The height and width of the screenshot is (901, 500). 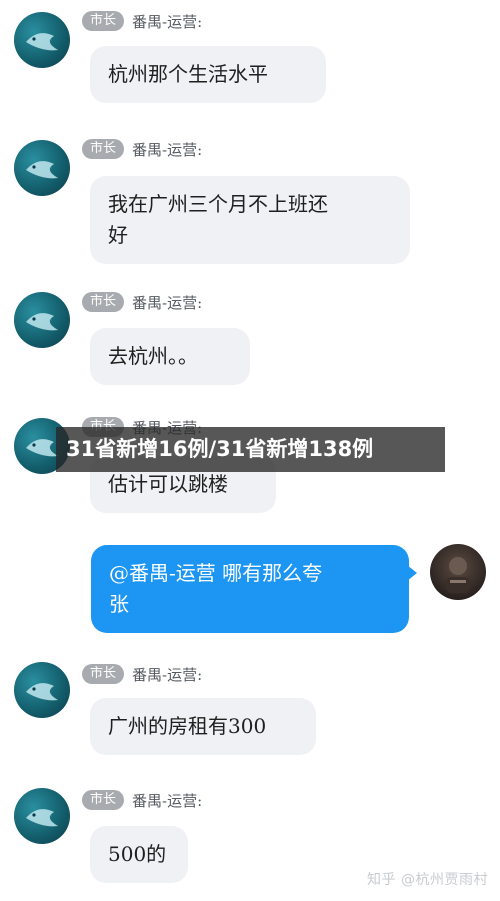 I want to click on watermark: 知乎 @杭州贾雨村, so click(x=427, y=880).